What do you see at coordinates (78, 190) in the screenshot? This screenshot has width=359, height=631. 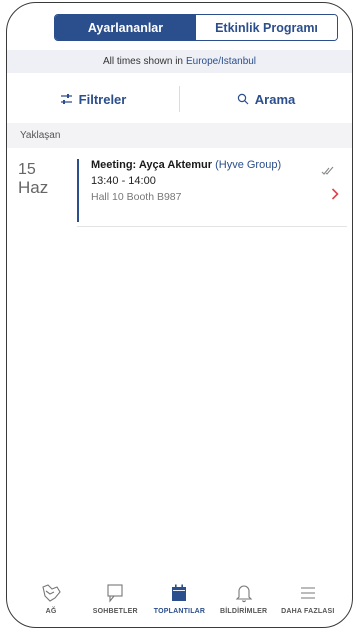 I see `meeting-accent-bar` at bounding box center [78, 190].